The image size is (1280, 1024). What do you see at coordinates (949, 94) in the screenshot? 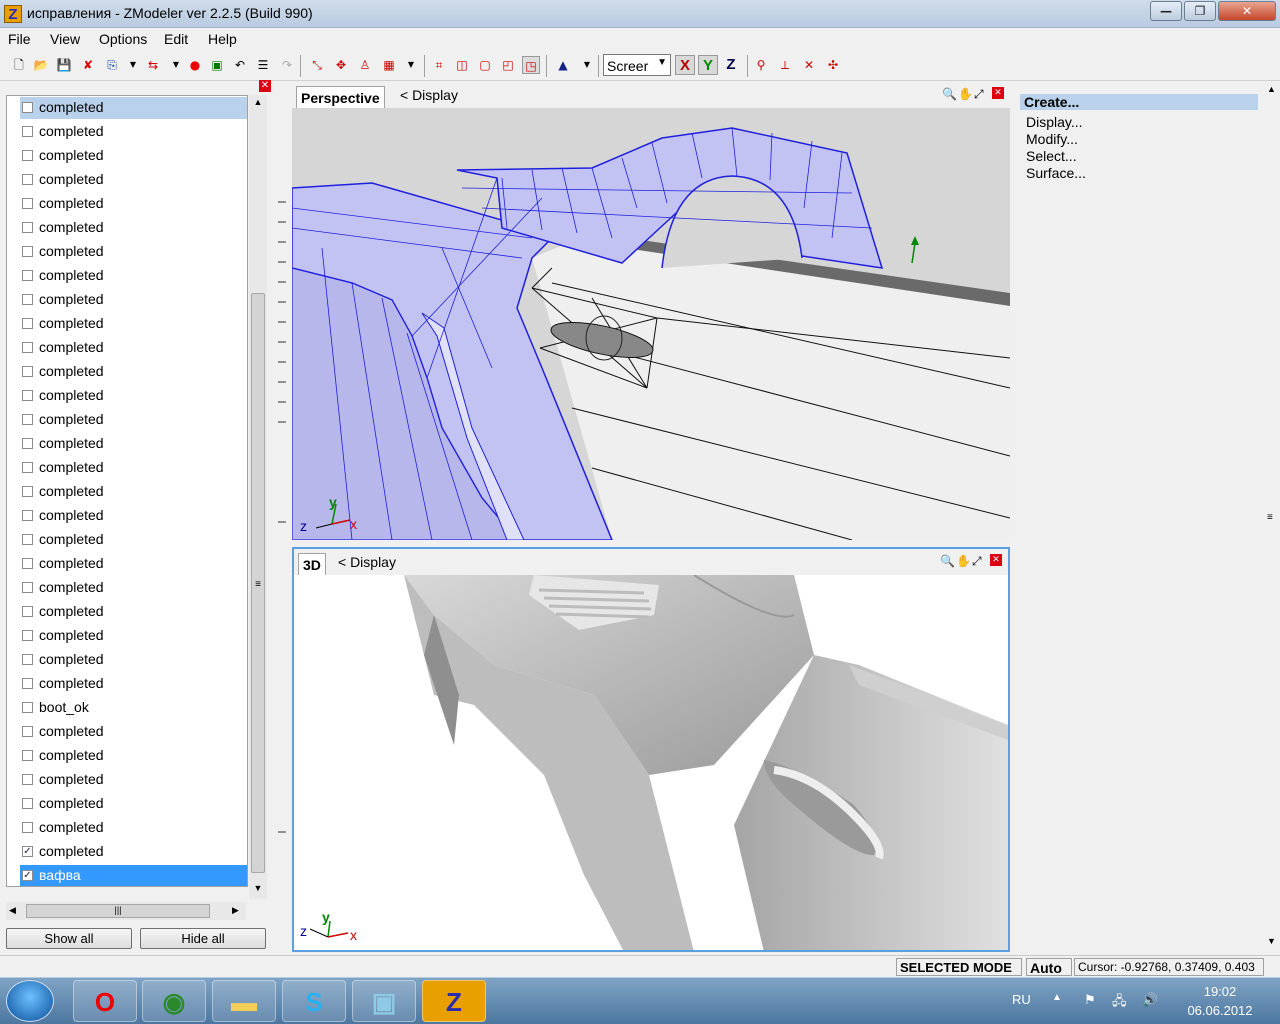
I see `zoom-icon: 🔍` at bounding box center [949, 94].